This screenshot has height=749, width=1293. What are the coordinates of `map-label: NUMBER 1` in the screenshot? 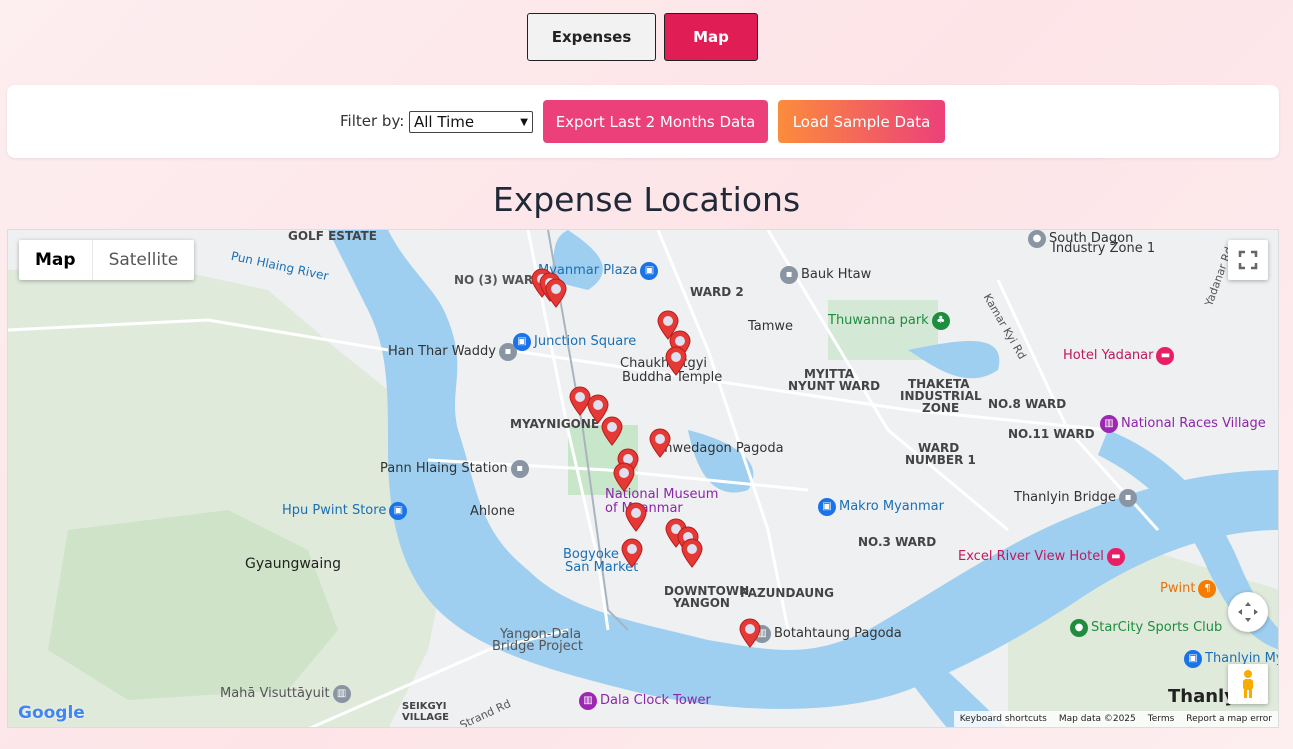 It's located at (940, 460).